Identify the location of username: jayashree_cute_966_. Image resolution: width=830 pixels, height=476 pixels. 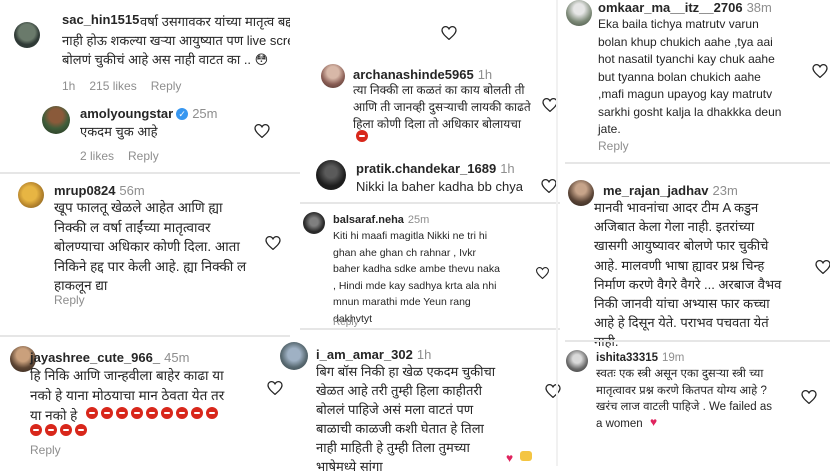
(95, 357).